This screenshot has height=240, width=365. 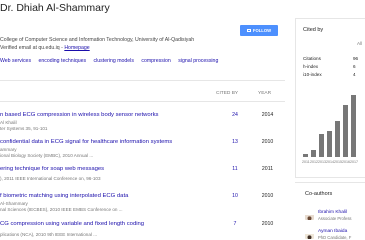 I want to click on metric-value: 96, so click(x=356, y=58).